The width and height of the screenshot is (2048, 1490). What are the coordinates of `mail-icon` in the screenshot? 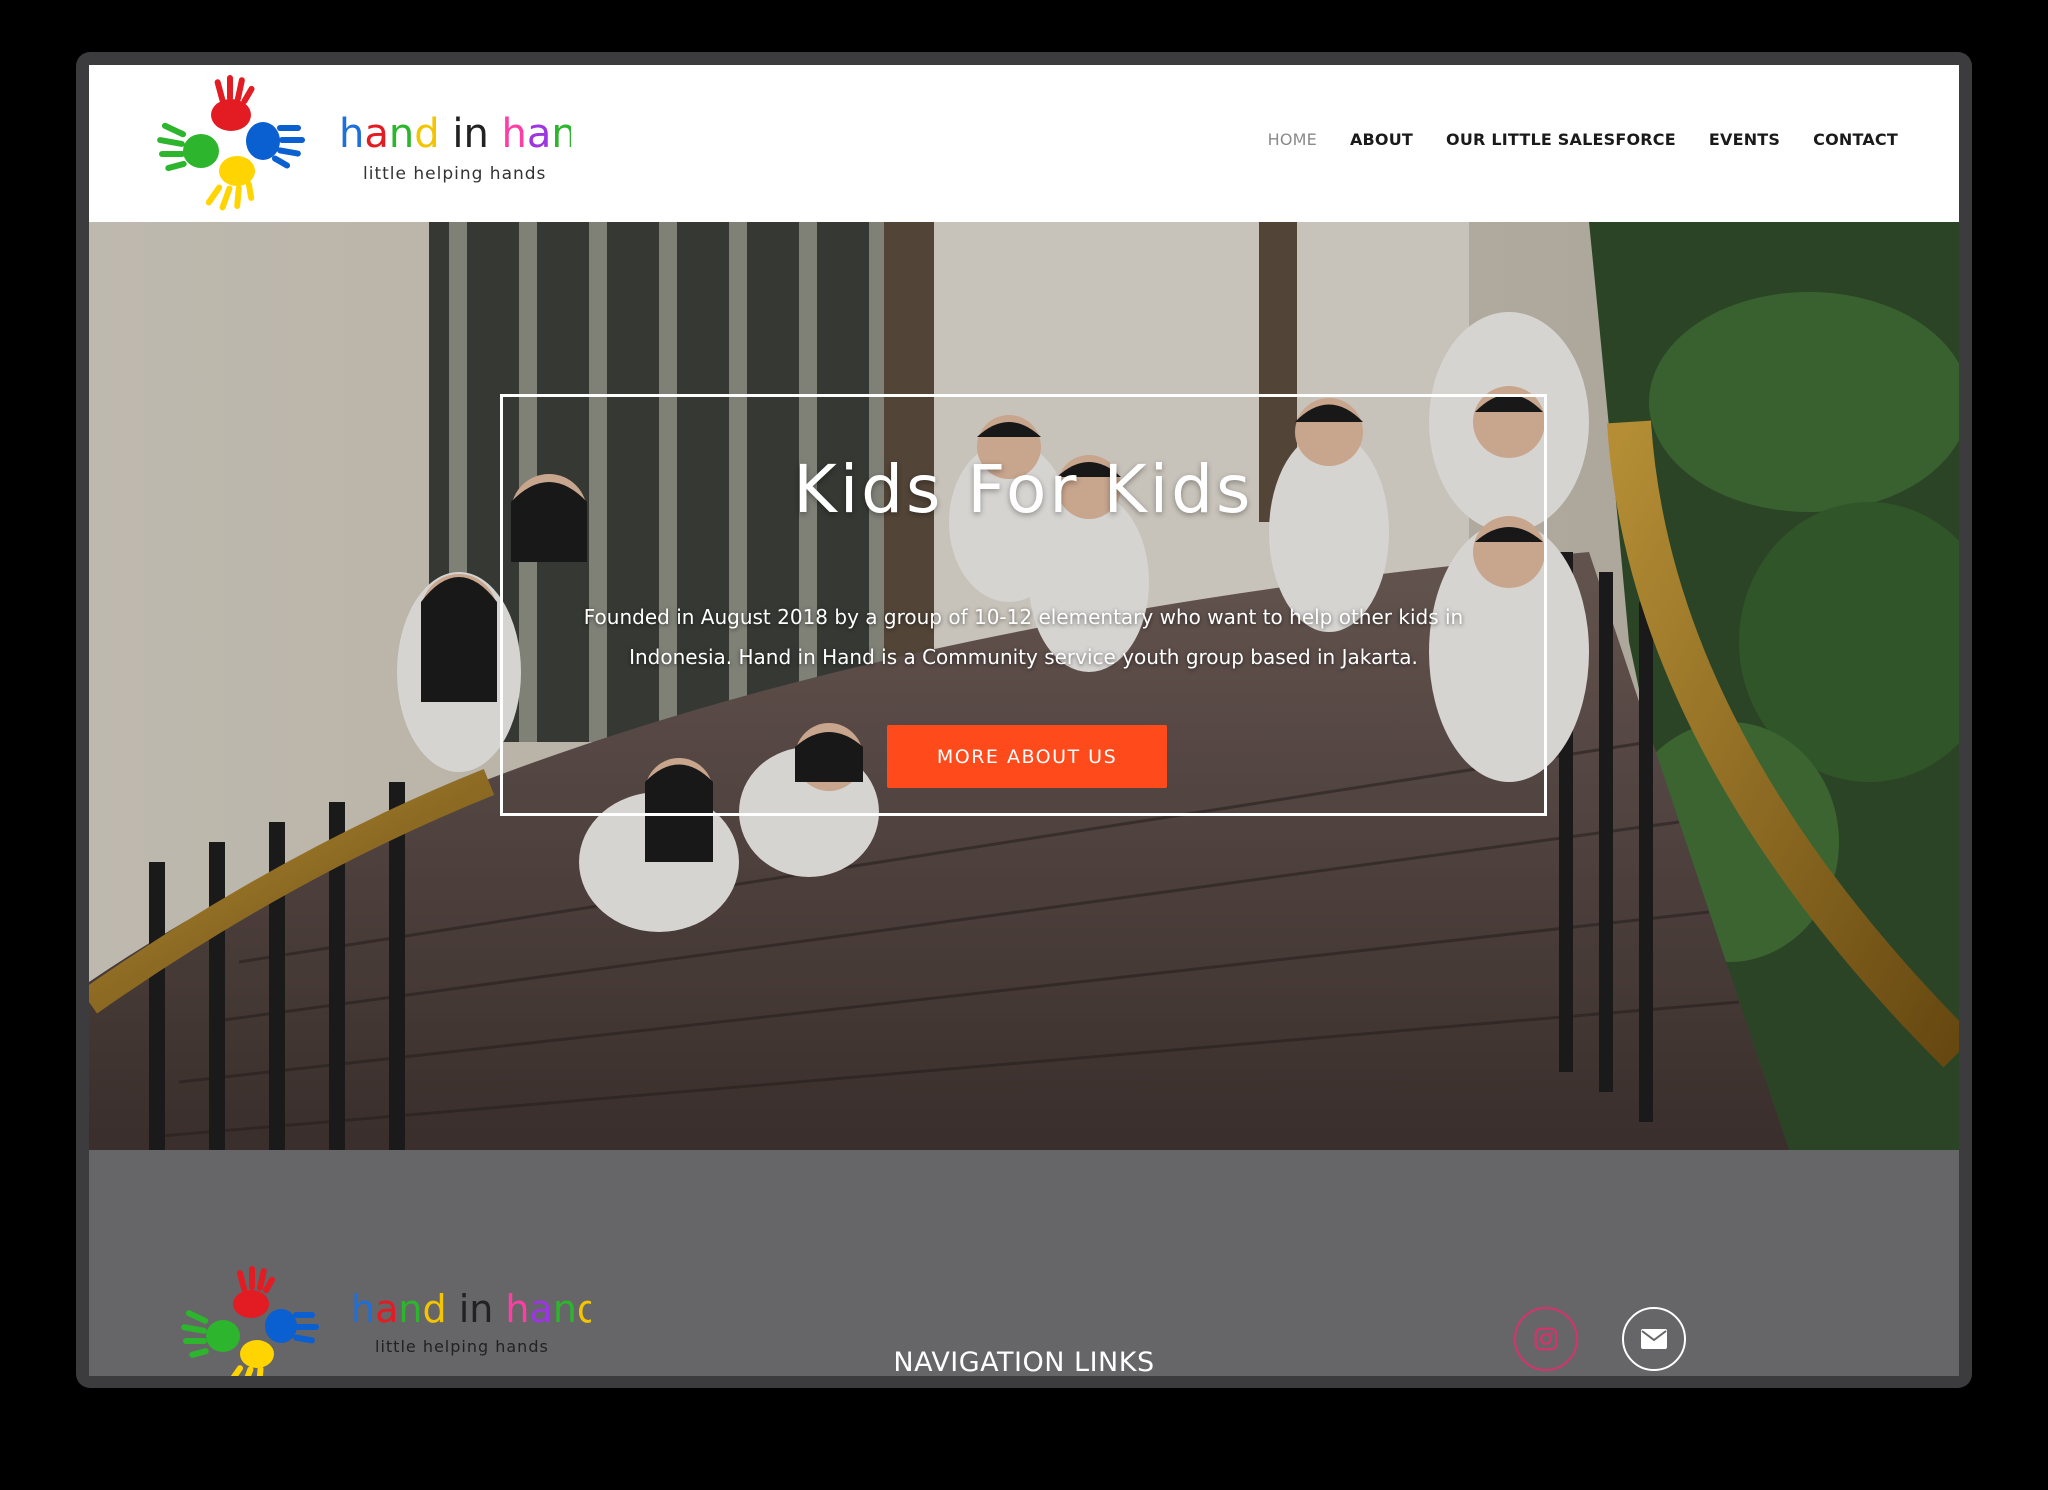 It's located at (1654, 1339).